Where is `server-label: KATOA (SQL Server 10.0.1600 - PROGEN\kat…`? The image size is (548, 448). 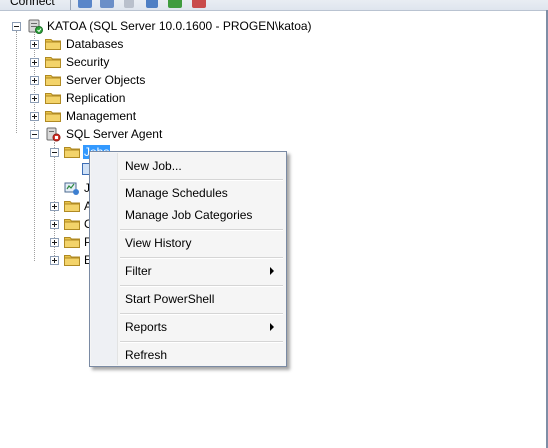
server-label: KATOA (SQL Server 10.0.1600 - PROGEN\kat… is located at coordinates (179, 26).